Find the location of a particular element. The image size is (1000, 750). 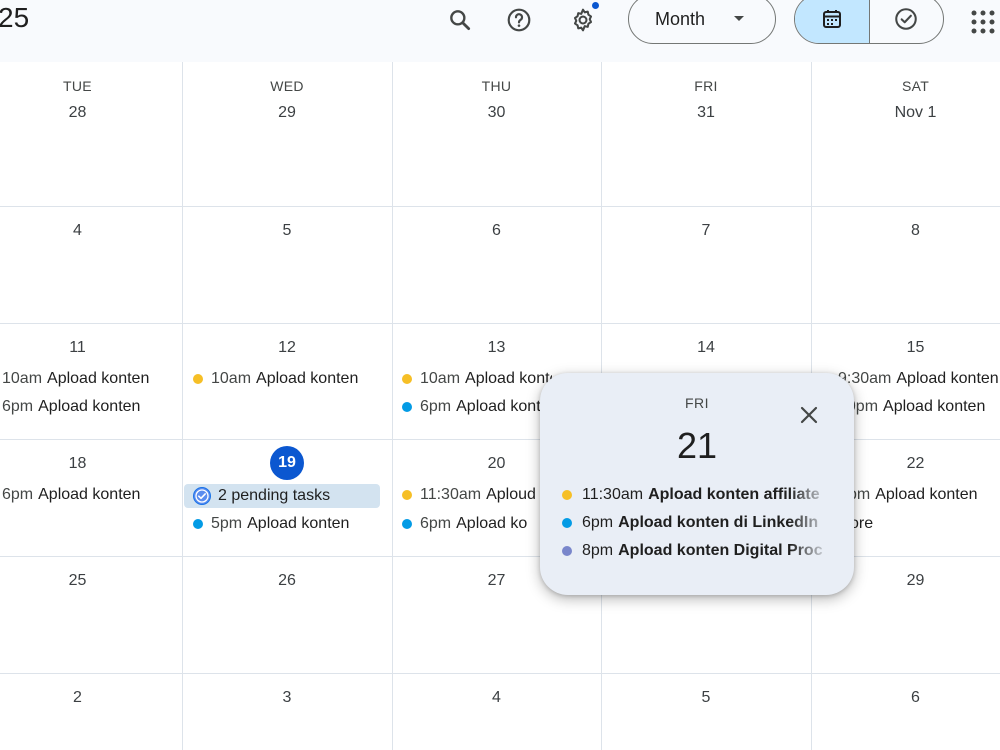

event-title: Aploud is located at coordinates (511, 494).